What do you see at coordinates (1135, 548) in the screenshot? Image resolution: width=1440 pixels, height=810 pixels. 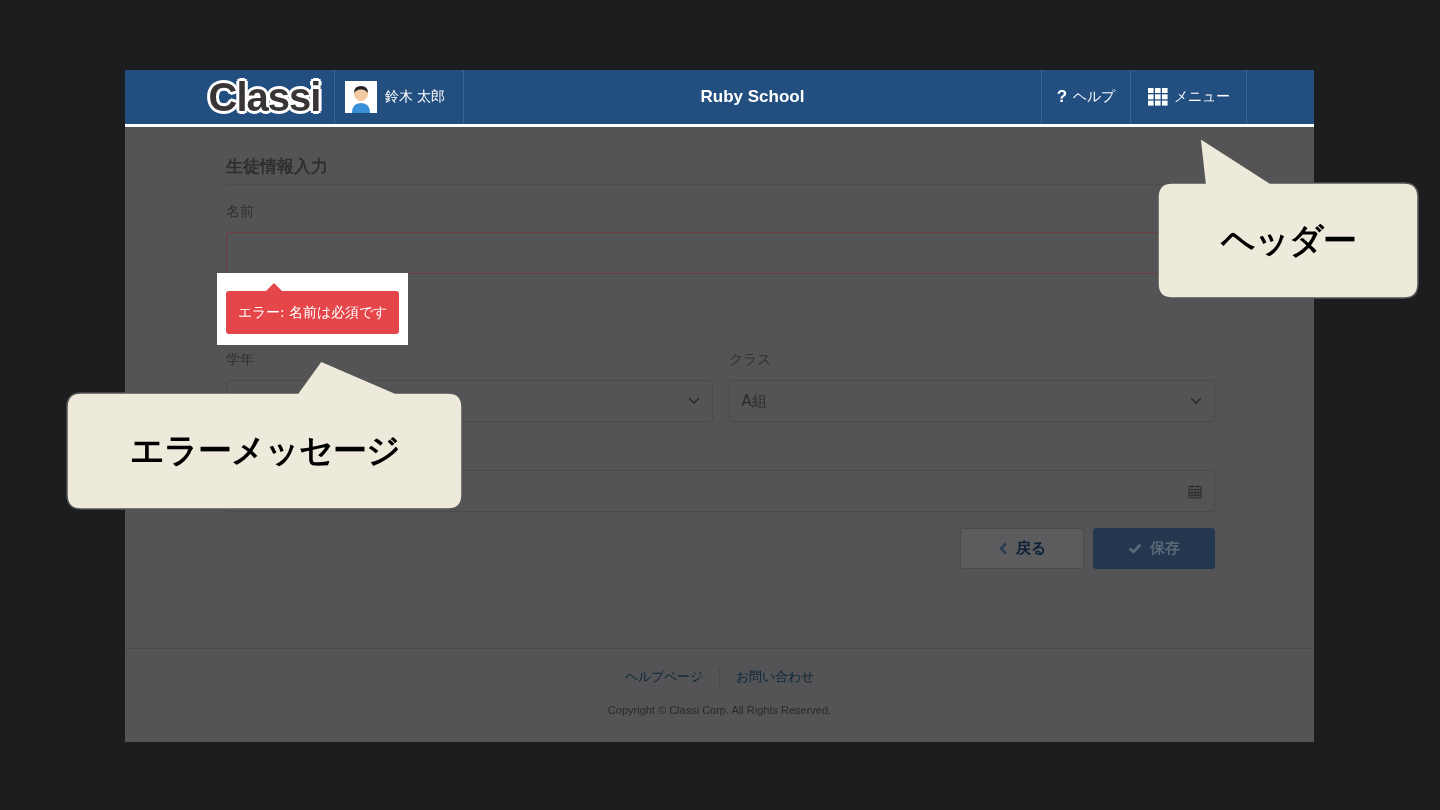 I see `check-icon` at bounding box center [1135, 548].